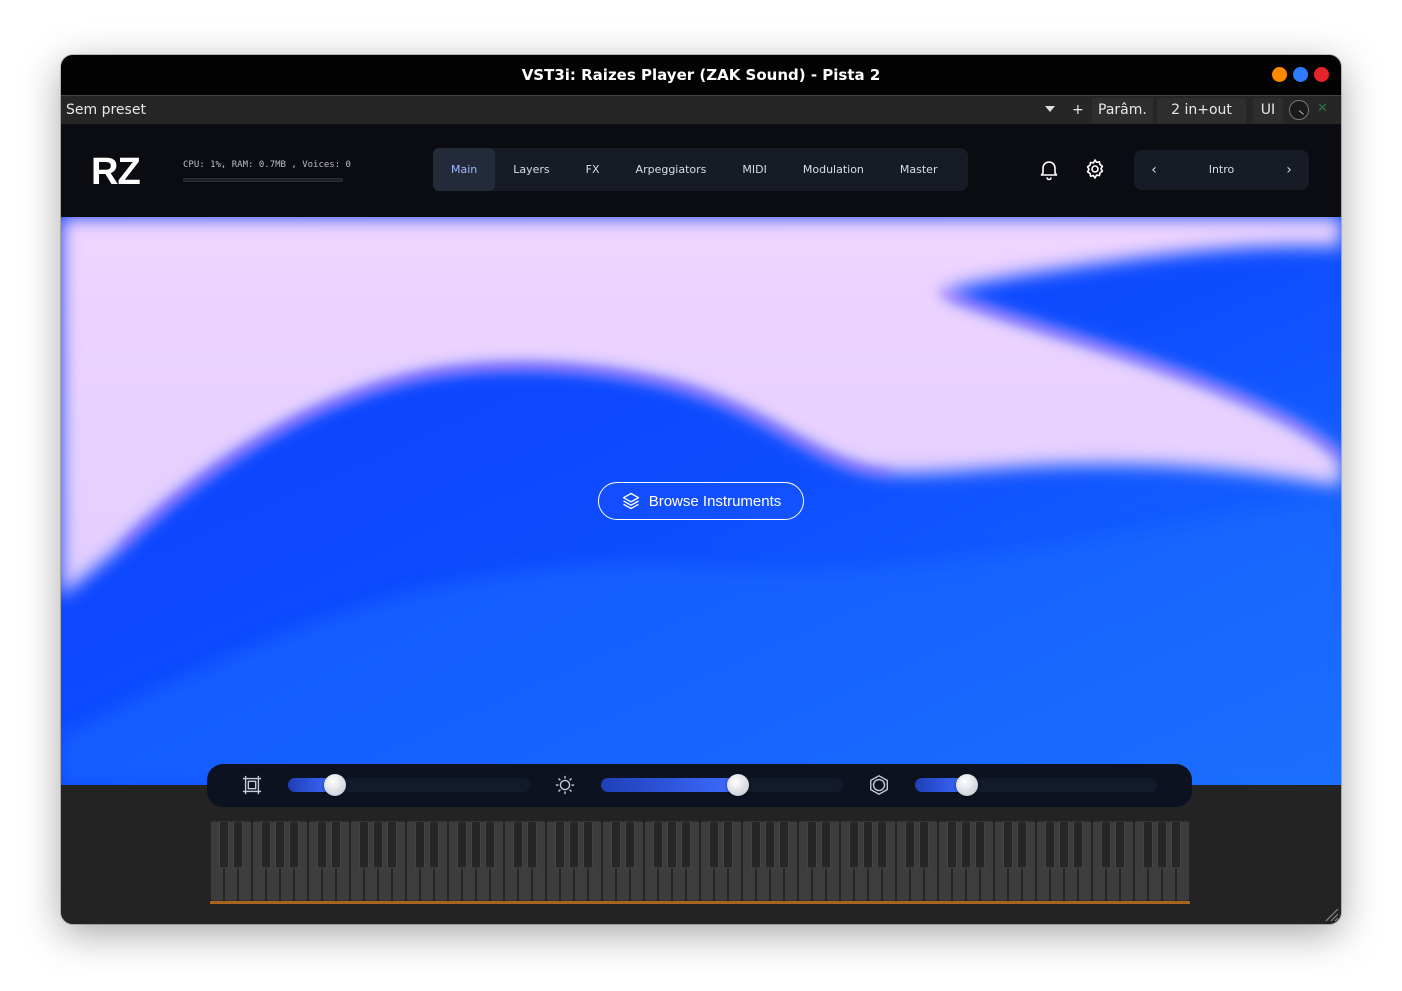  I want to click on host-toolbar: Sem preset + Parâm. 2 in+out UI ✕, so click(701, 110).